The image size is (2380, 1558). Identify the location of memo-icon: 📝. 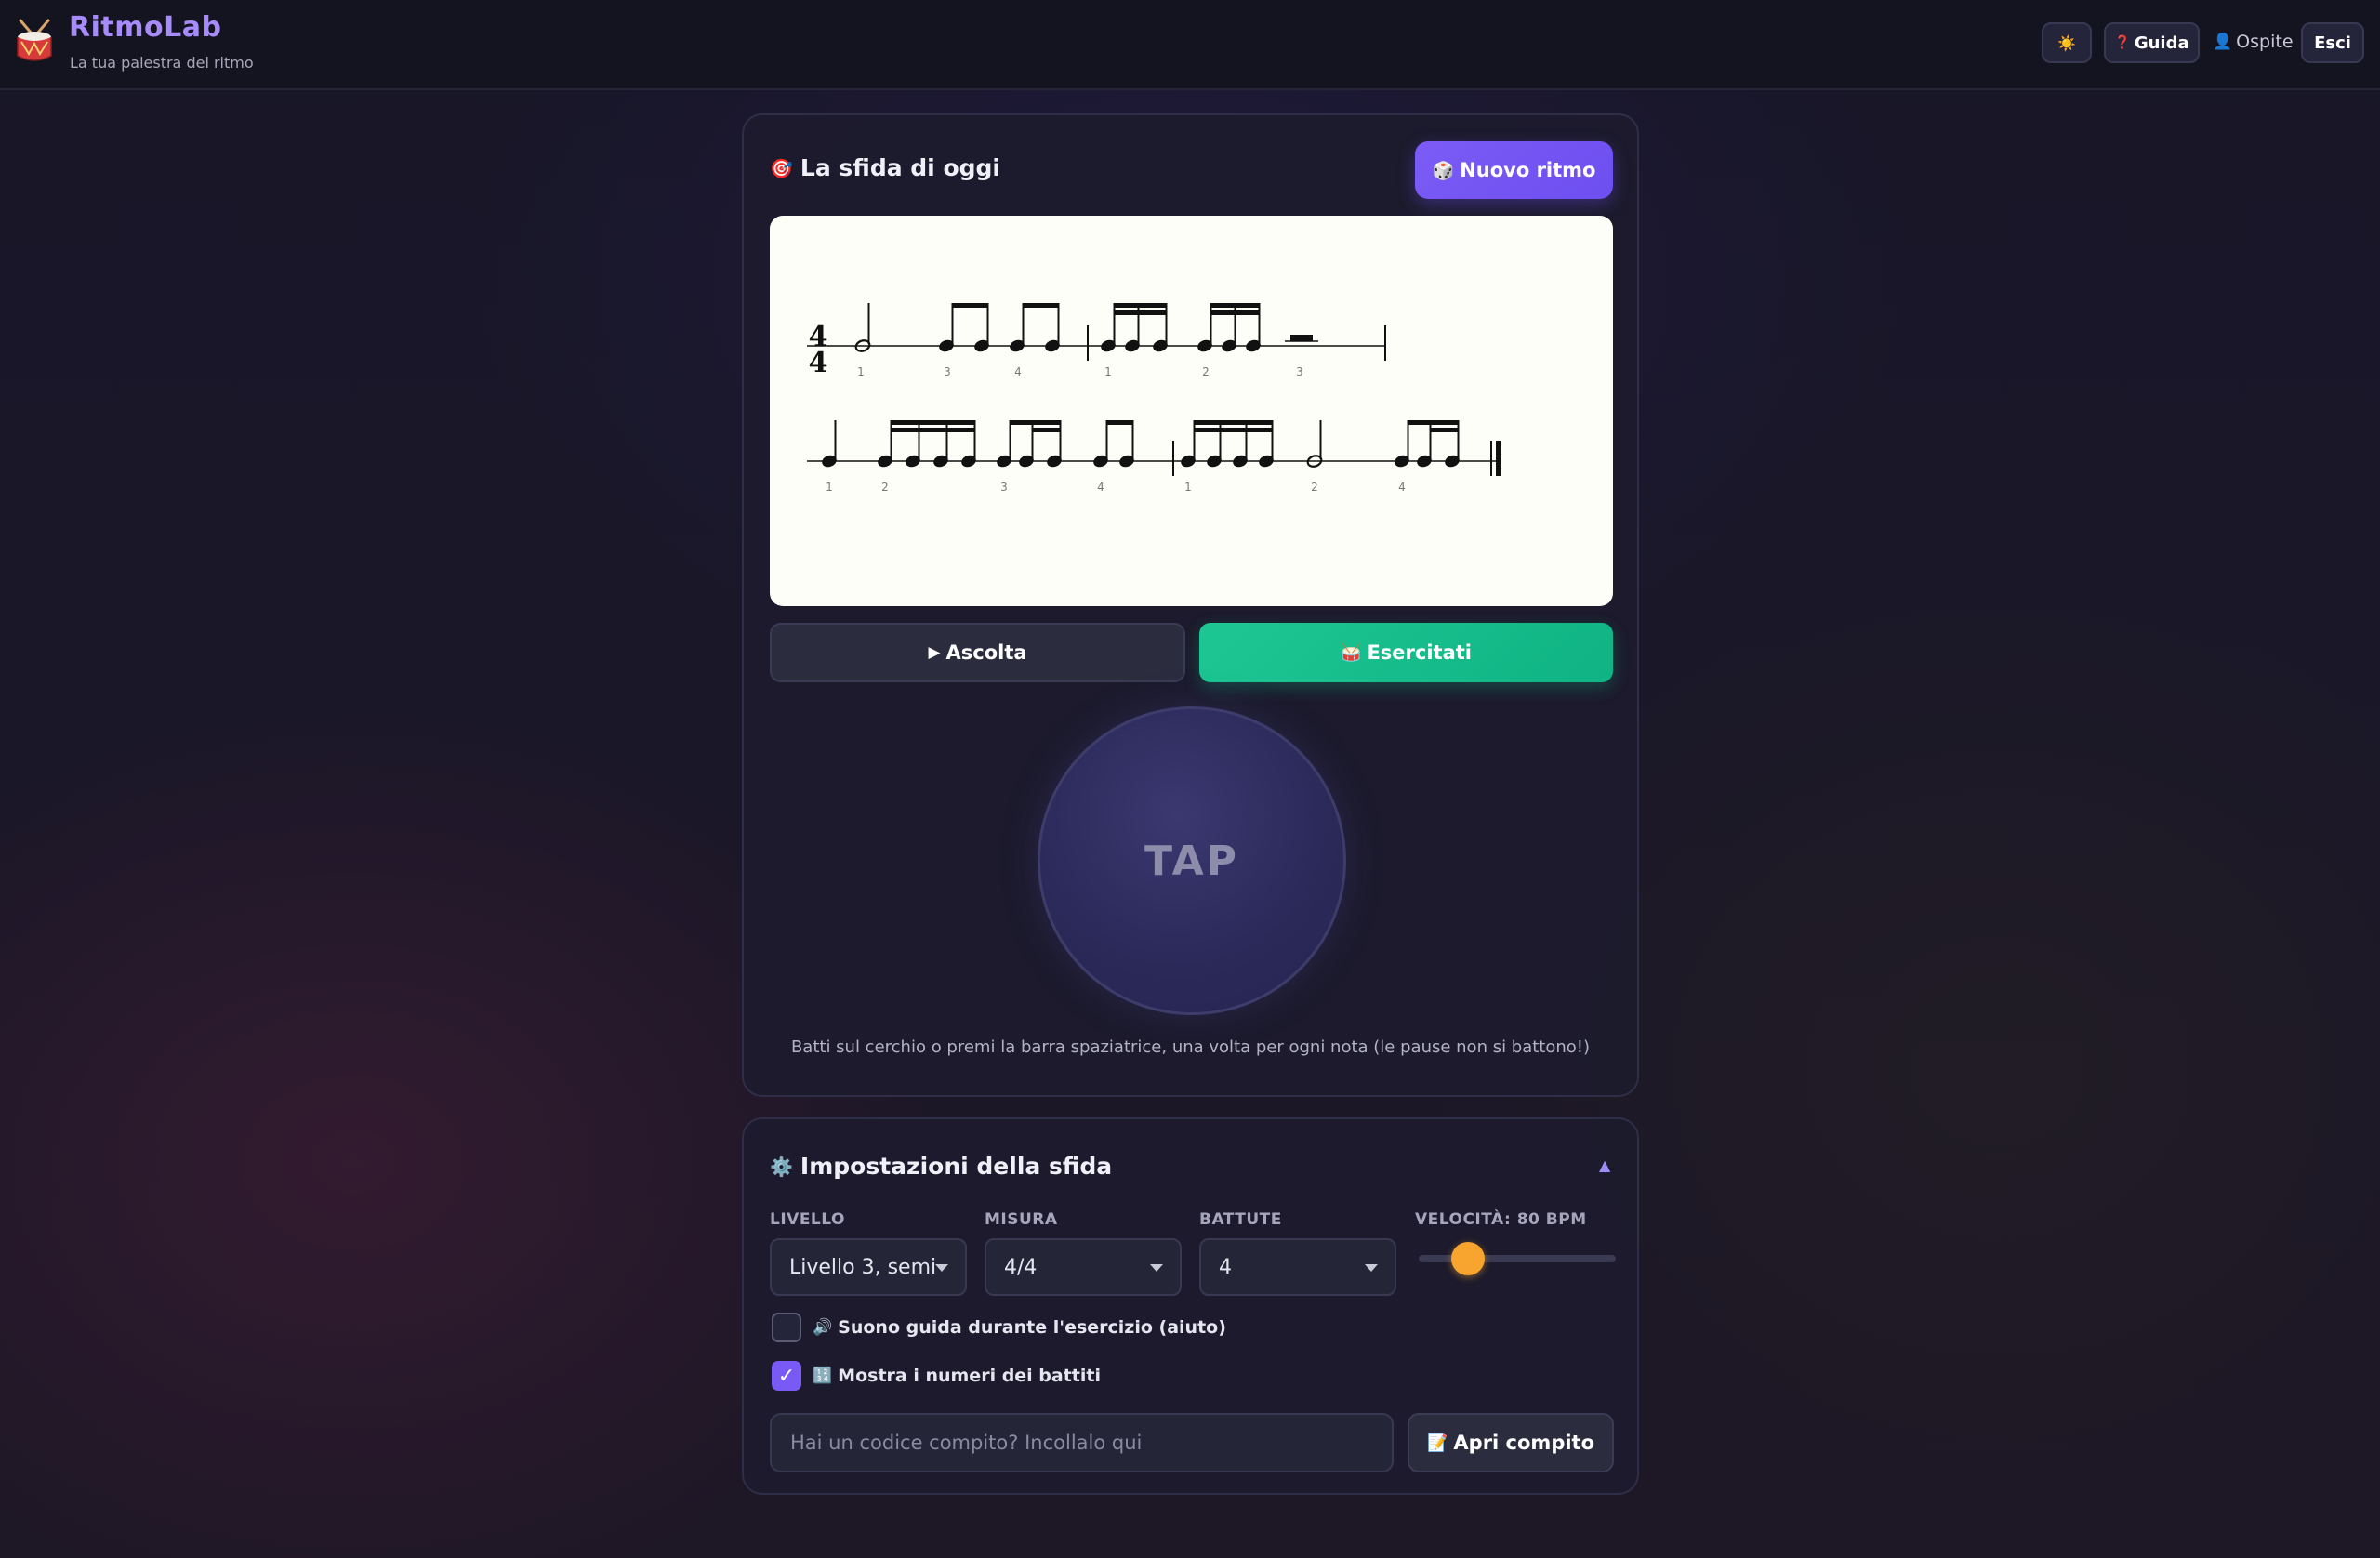
(1437, 1443).